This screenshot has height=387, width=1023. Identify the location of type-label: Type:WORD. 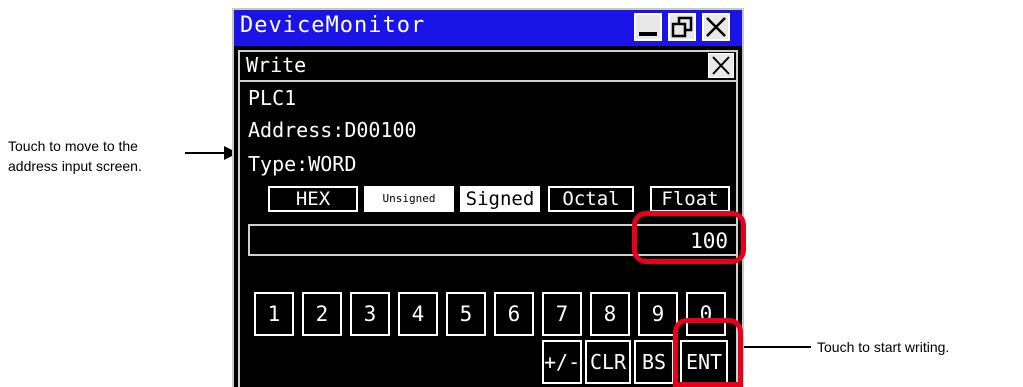
(302, 164).